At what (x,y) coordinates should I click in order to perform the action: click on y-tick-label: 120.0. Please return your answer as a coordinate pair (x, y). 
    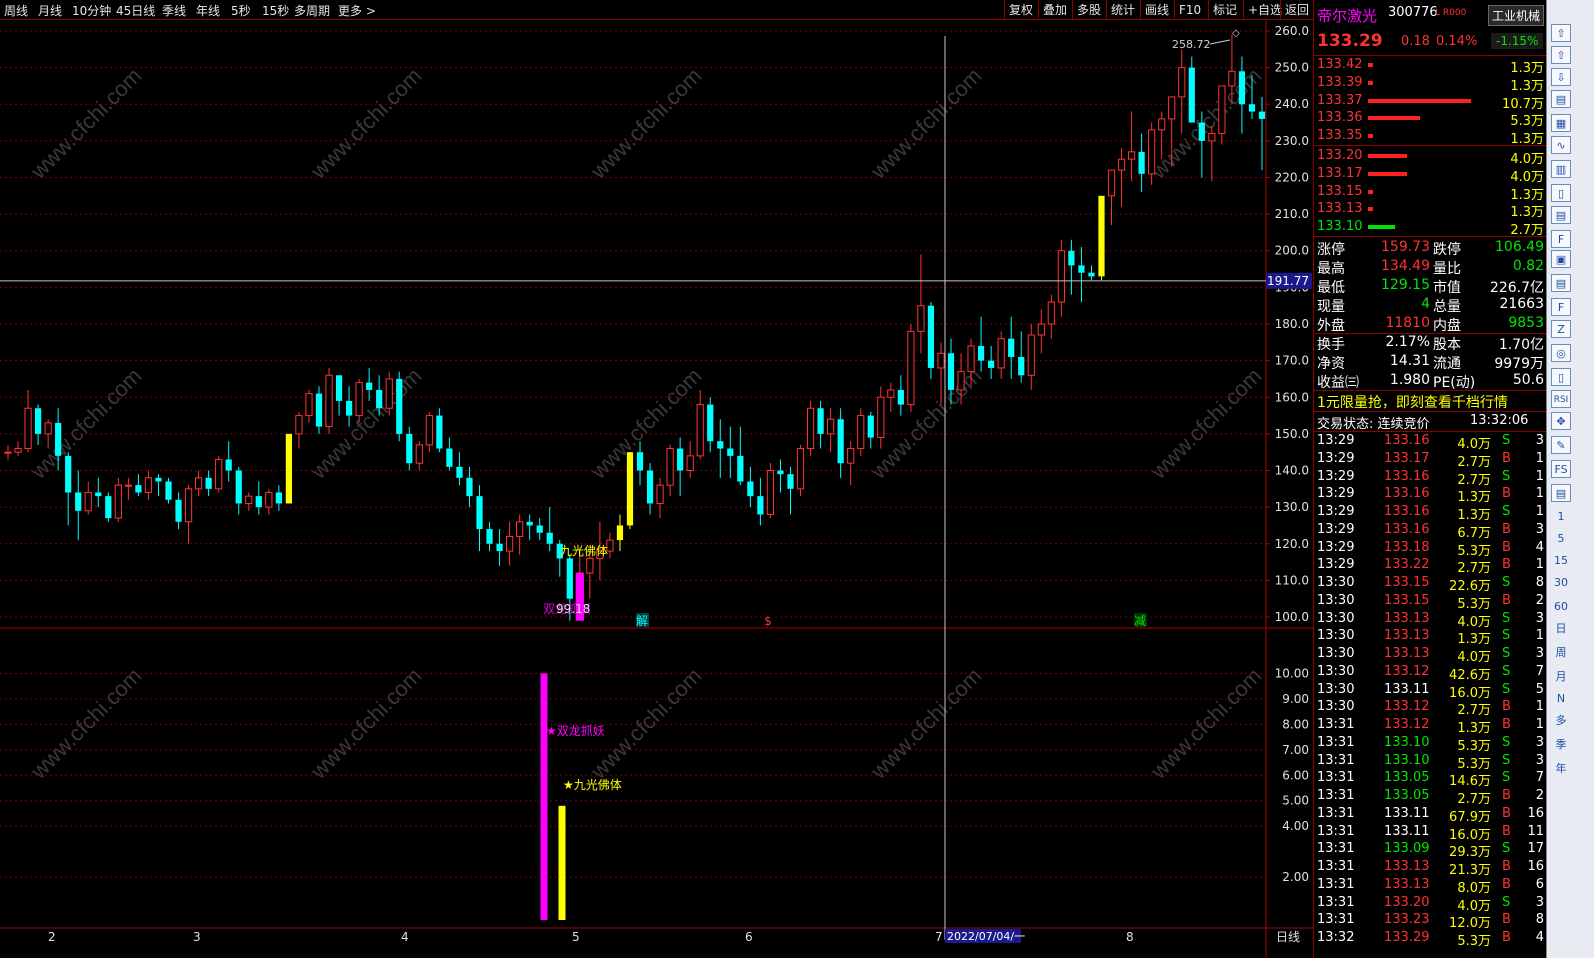
    Looking at the image, I should click on (1292, 544).